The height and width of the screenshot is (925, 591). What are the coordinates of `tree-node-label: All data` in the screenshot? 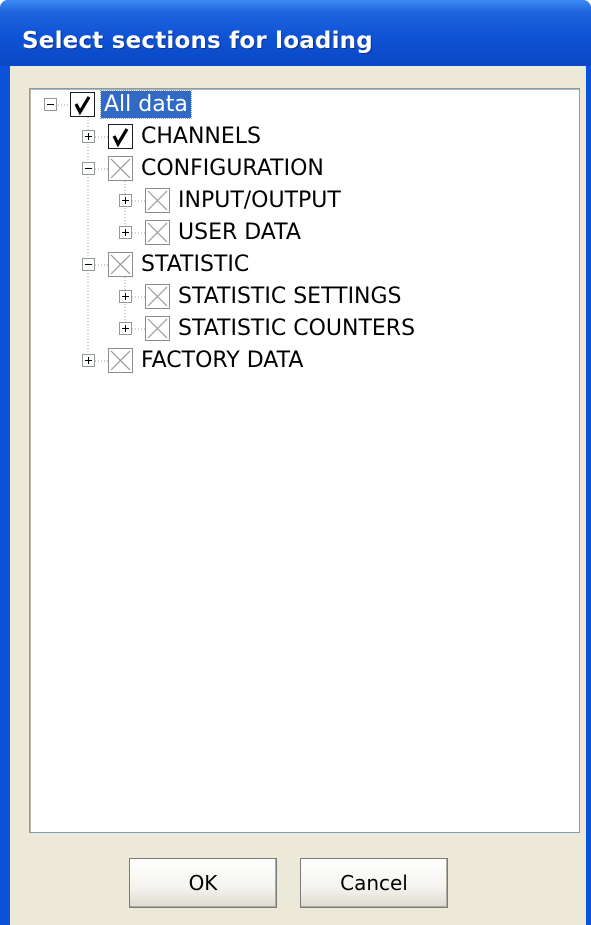 It's located at (146, 104).